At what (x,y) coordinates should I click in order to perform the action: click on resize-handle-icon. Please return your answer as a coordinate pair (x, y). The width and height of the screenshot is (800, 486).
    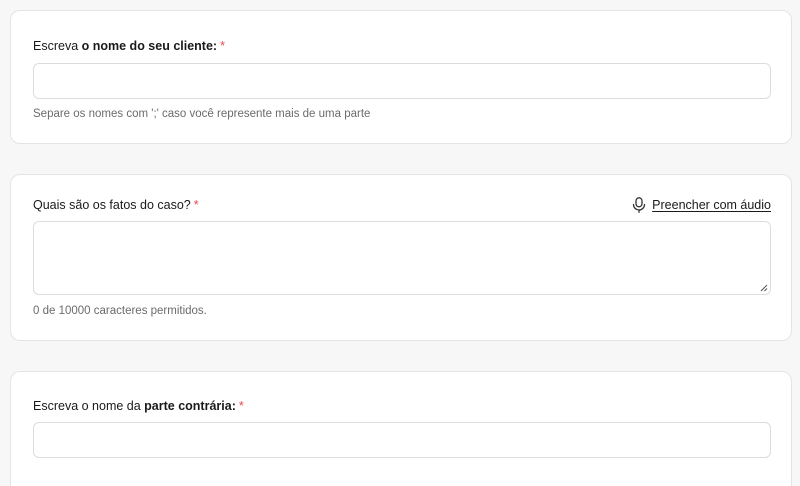
    Looking at the image, I should click on (764, 288).